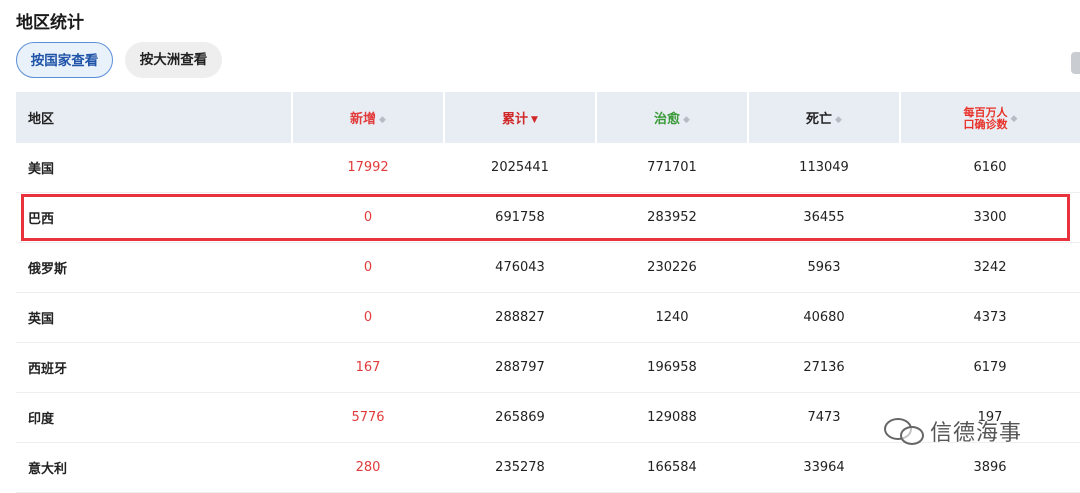 The height and width of the screenshot is (493, 1080). What do you see at coordinates (520, 267) in the screenshot?
I see `cell-total: 476043` at bounding box center [520, 267].